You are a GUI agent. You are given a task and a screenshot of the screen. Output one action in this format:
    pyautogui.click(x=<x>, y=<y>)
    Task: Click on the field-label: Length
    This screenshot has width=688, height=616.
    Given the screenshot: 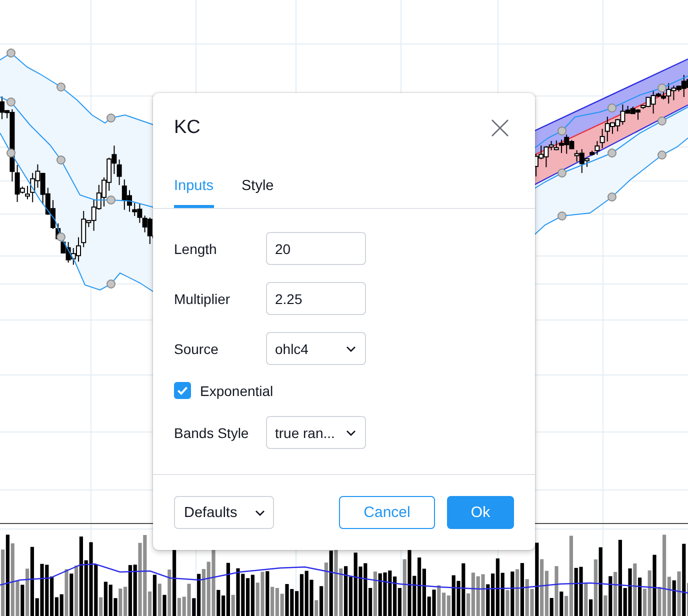 What is the action you would take?
    pyautogui.click(x=196, y=248)
    